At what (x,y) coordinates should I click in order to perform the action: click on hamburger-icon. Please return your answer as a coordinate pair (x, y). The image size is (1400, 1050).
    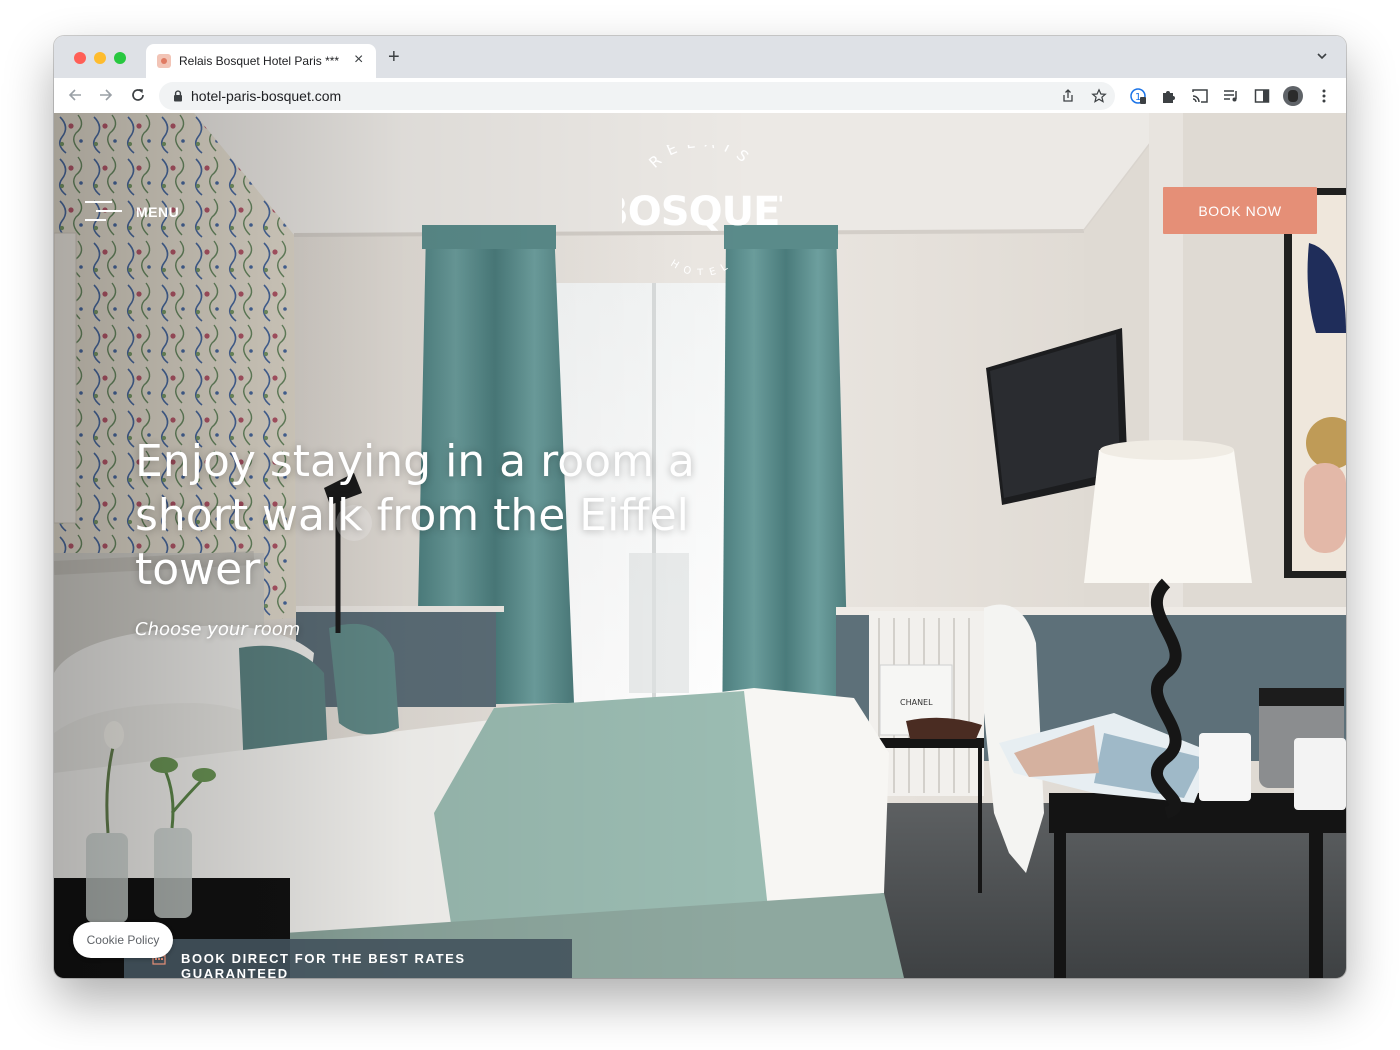
    Looking at the image, I should click on (104, 212).